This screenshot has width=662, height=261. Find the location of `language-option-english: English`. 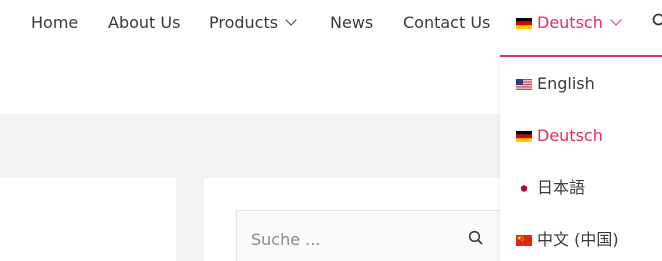

language-option-english: English is located at coordinates (555, 84).